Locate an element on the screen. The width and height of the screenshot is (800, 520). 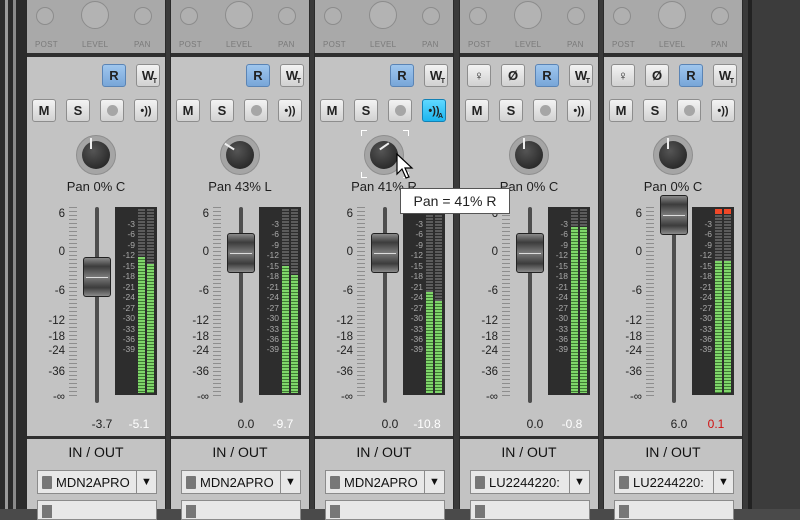
mute-label: M is located at coordinates (621, 110).